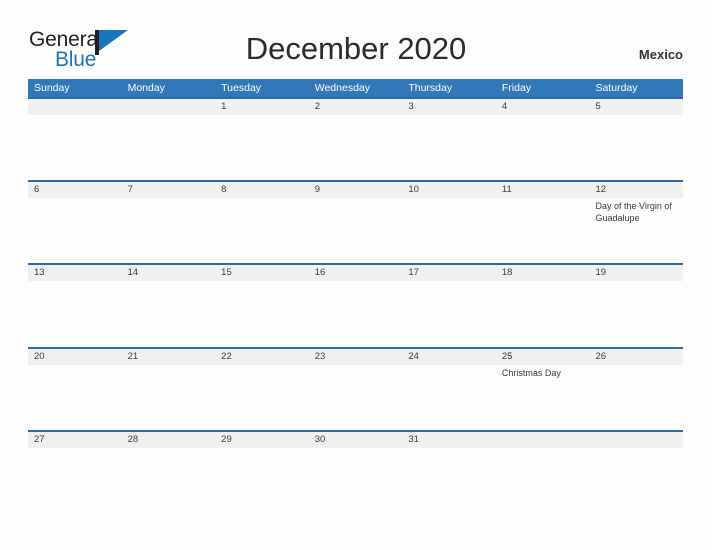  I want to click on day-number: 31, so click(449, 440).